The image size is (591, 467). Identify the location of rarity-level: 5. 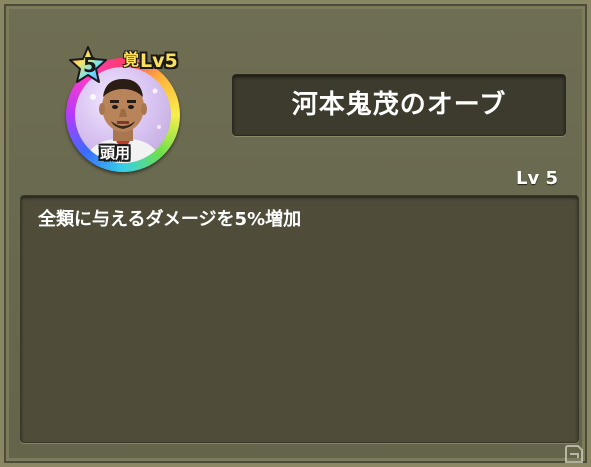
(90, 65).